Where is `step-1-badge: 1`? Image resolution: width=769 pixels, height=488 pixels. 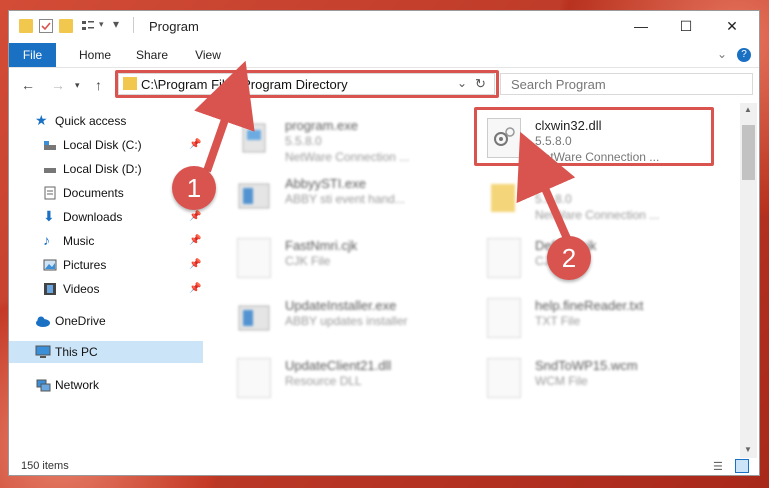 step-1-badge: 1 is located at coordinates (194, 188).